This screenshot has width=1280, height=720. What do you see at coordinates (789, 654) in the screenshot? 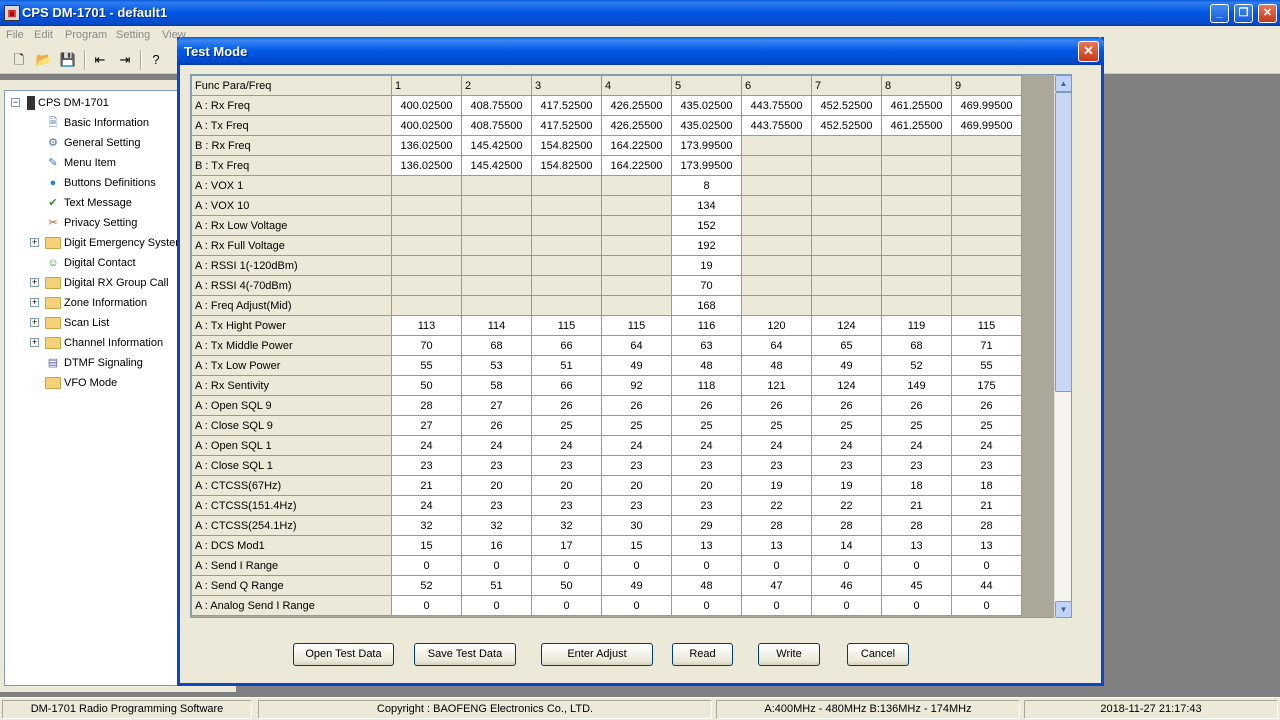
I see `write-button: Write` at bounding box center [789, 654].